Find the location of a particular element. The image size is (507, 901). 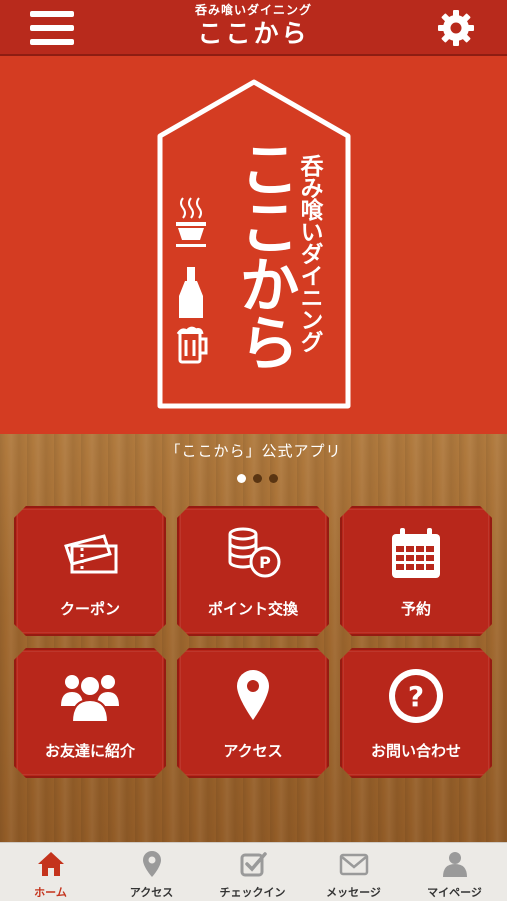

tab-access: アクセス is located at coordinates (151, 872).